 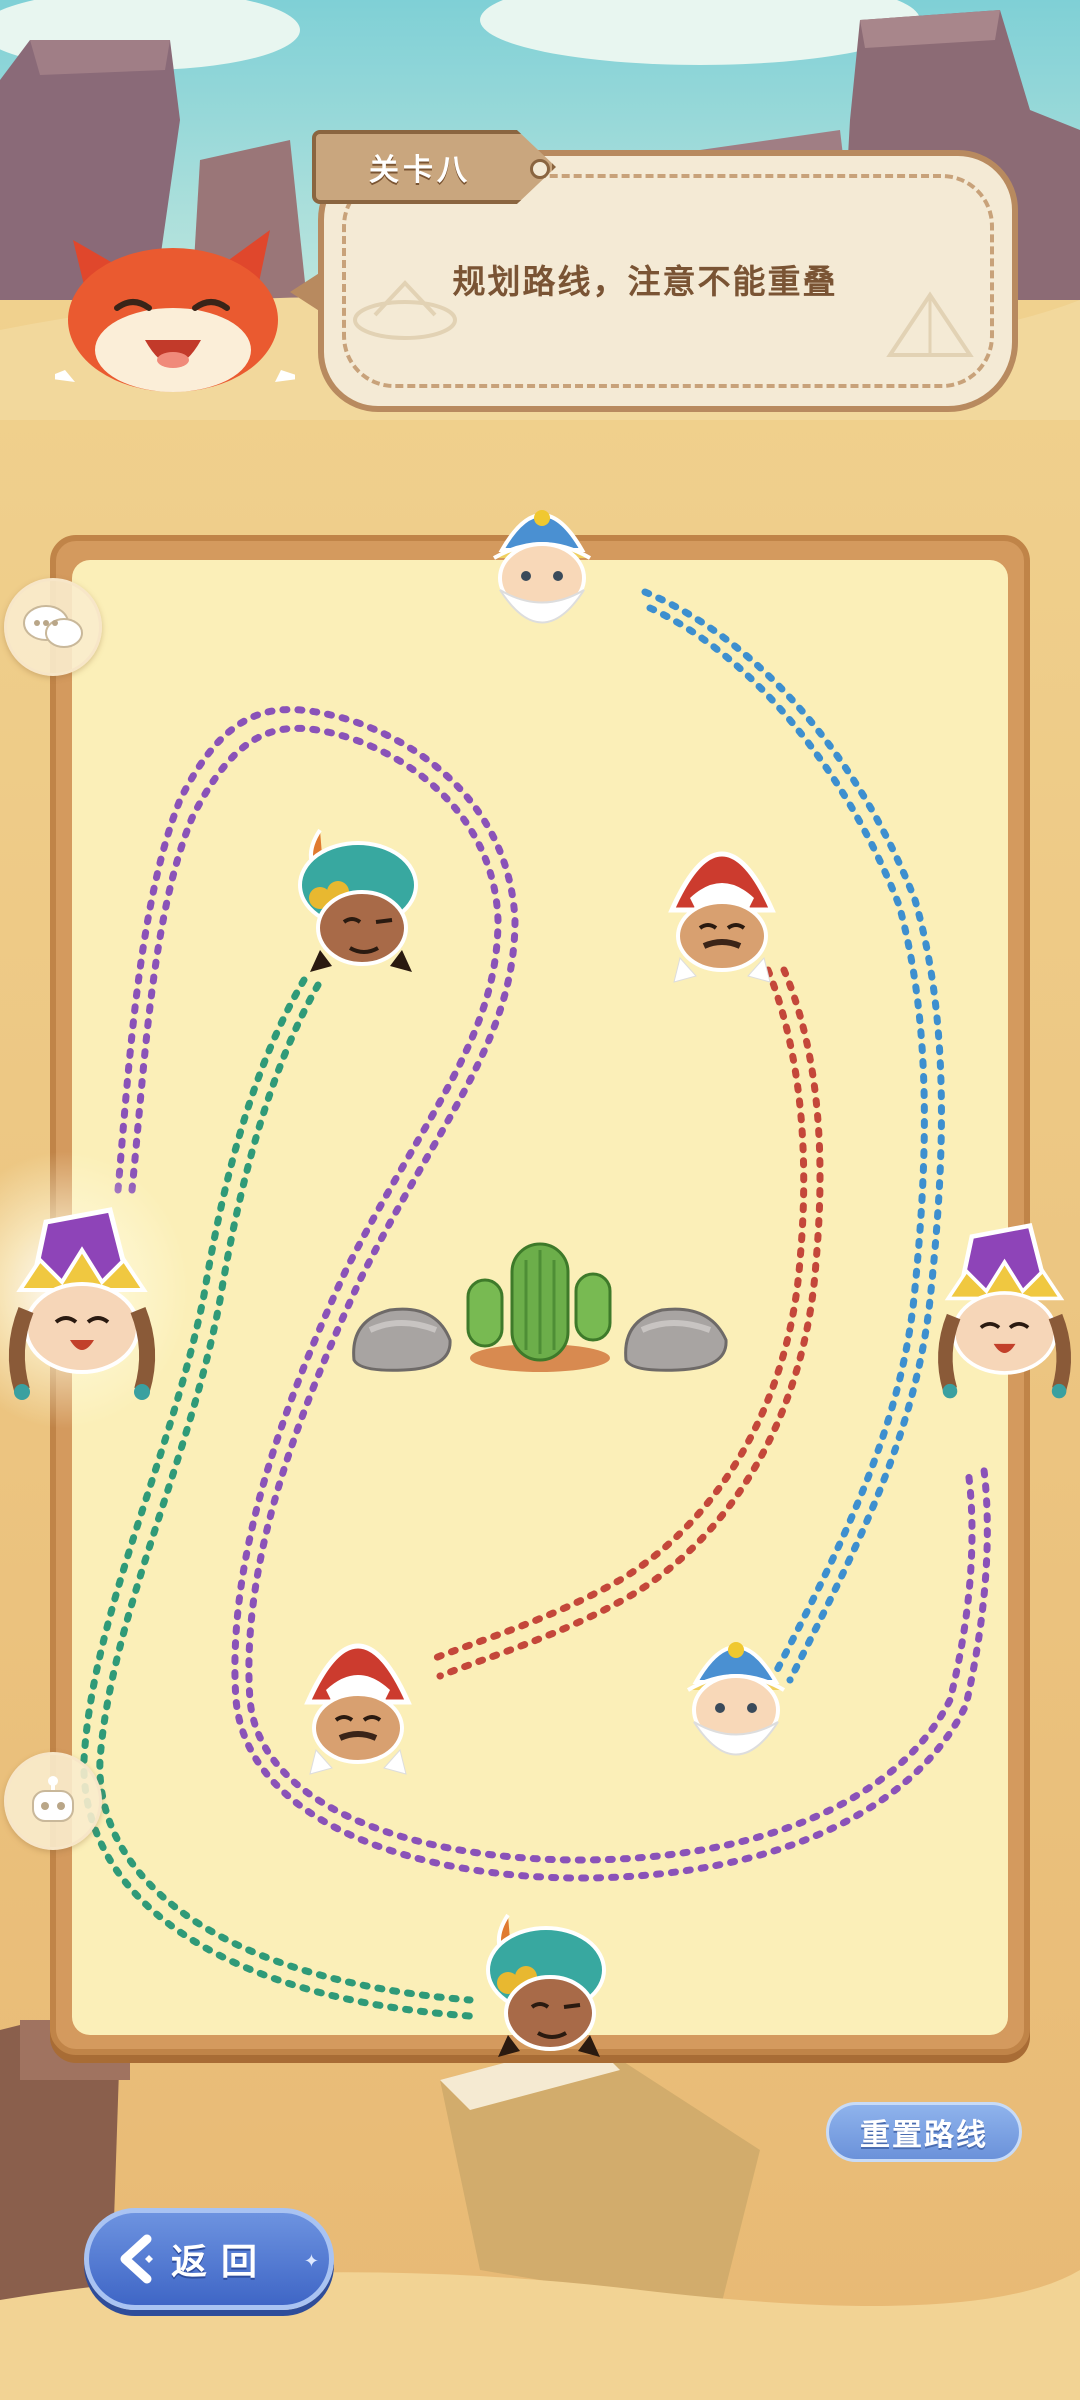 I want to click on princess-right, so click(x=1005, y=1307).